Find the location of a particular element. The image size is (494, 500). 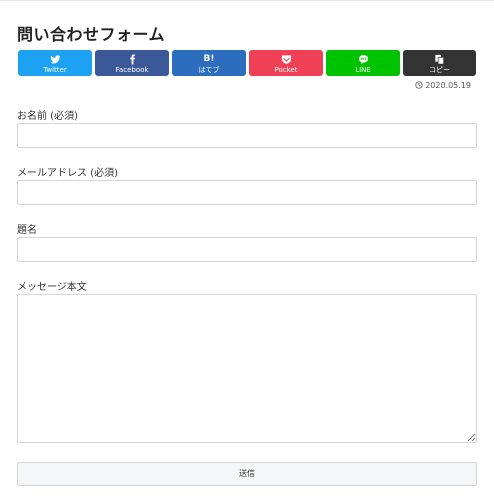

subject-input is located at coordinates (247, 249).